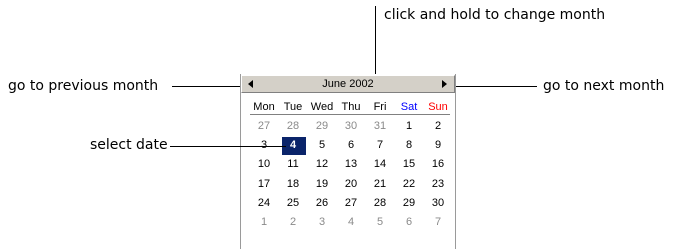 This screenshot has height=249, width=685. What do you see at coordinates (322, 107) in the screenshot?
I see `day-name-wed: Wed` at bounding box center [322, 107].